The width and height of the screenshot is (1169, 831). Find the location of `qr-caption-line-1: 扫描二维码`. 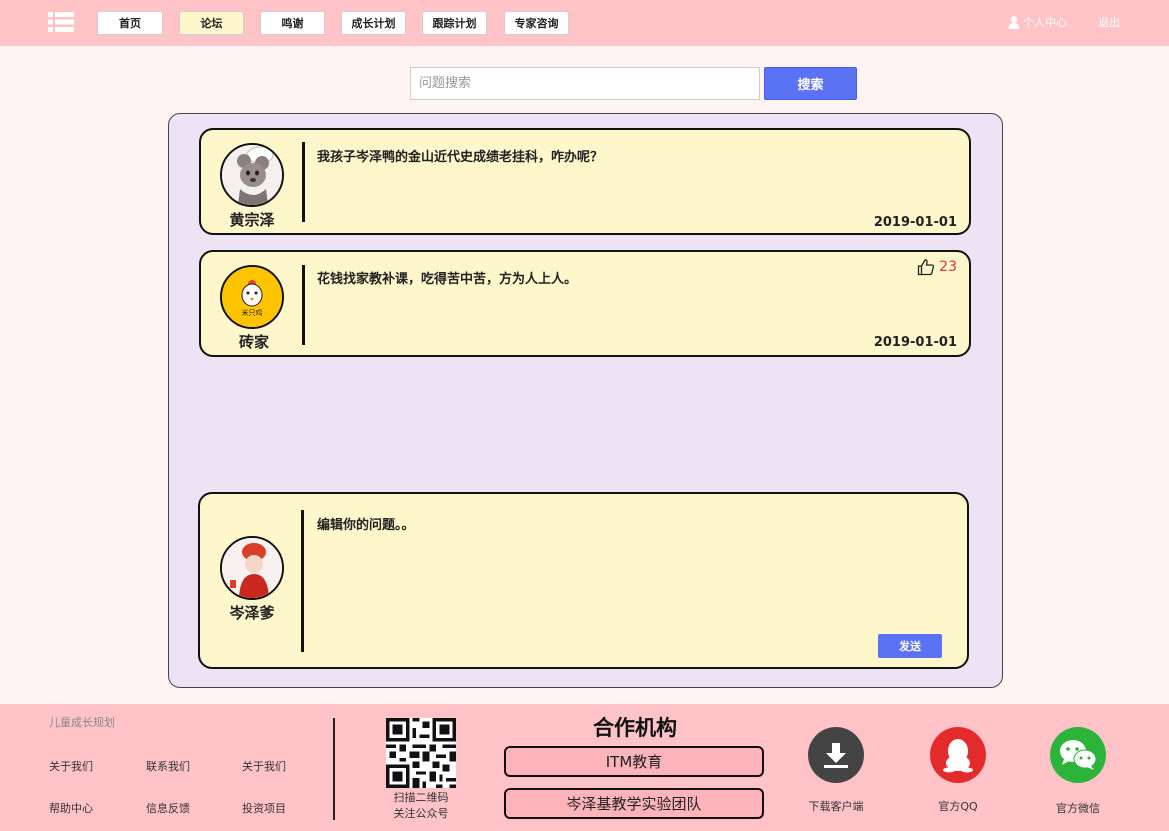

qr-caption-line-1: 扫描二维码 is located at coordinates (421, 797).